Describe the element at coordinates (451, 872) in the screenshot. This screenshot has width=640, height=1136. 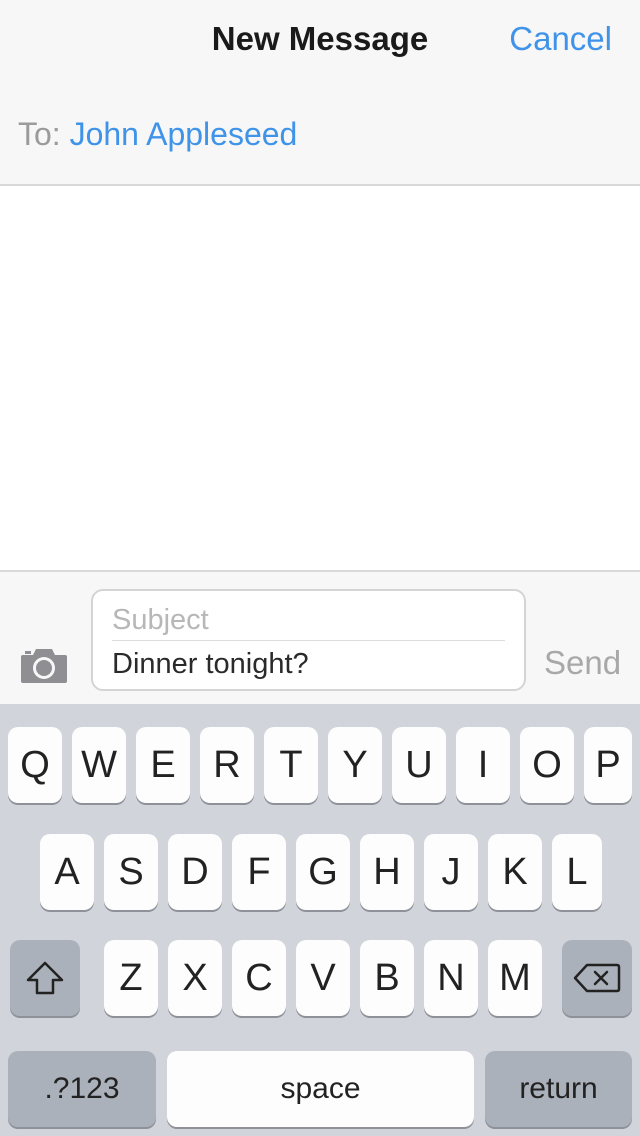
I see `key-j: J` at that location.